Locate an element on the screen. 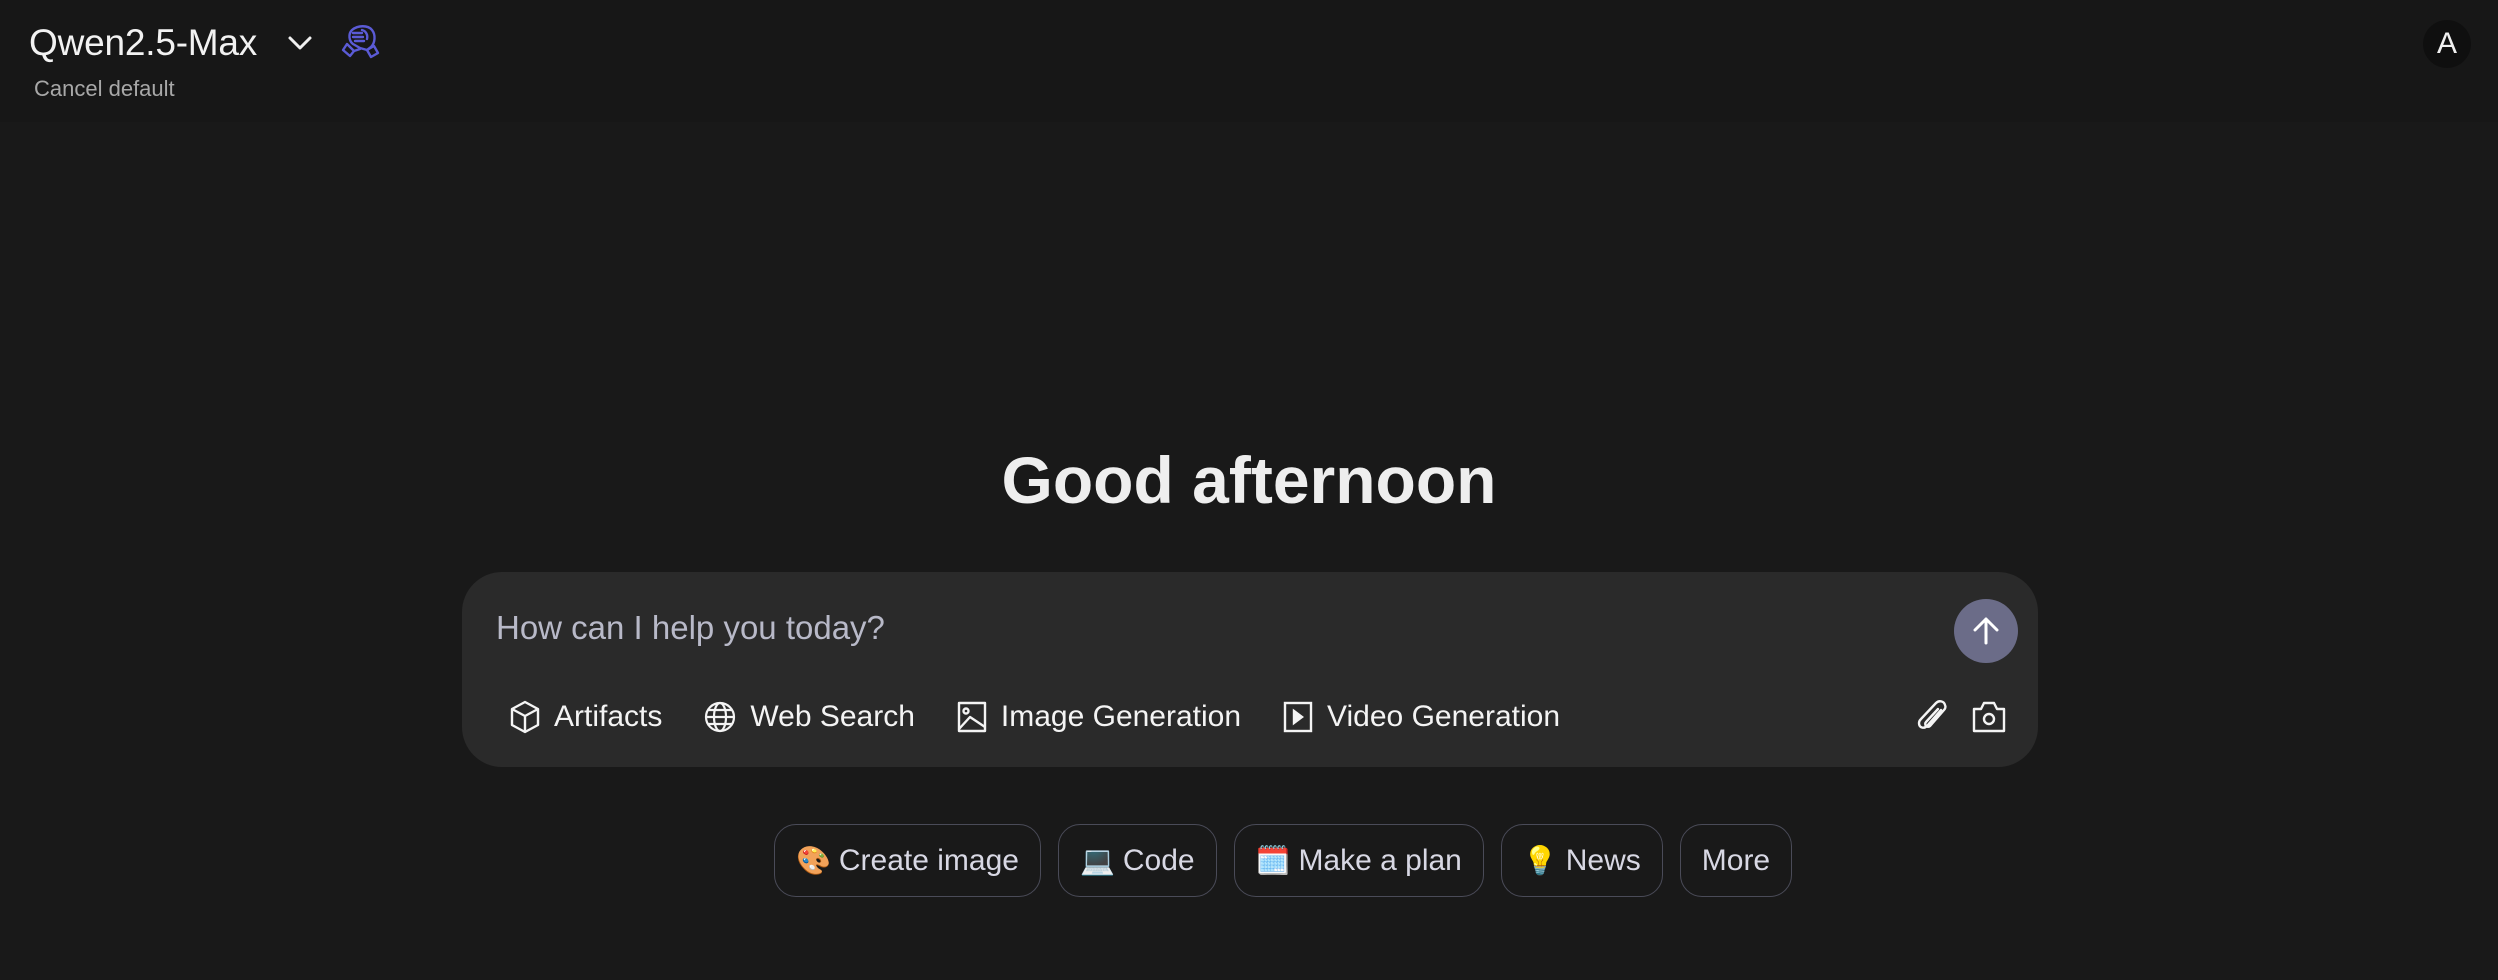 This screenshot has width=2498, height=980. tool-label: Video Generation is located at coordinates (1444, 716).